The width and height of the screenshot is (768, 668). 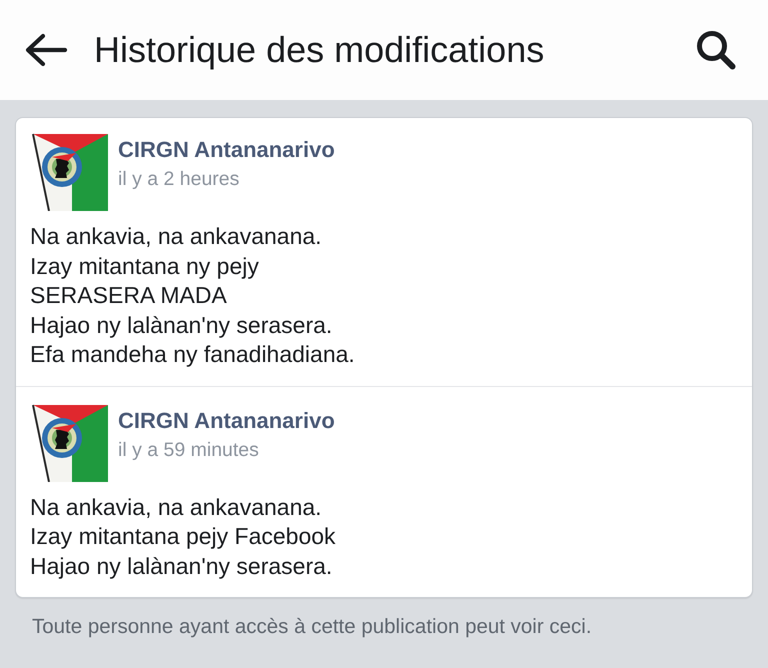 I want to click on page-title: Historique des modifications, so click(x=320, y=50).